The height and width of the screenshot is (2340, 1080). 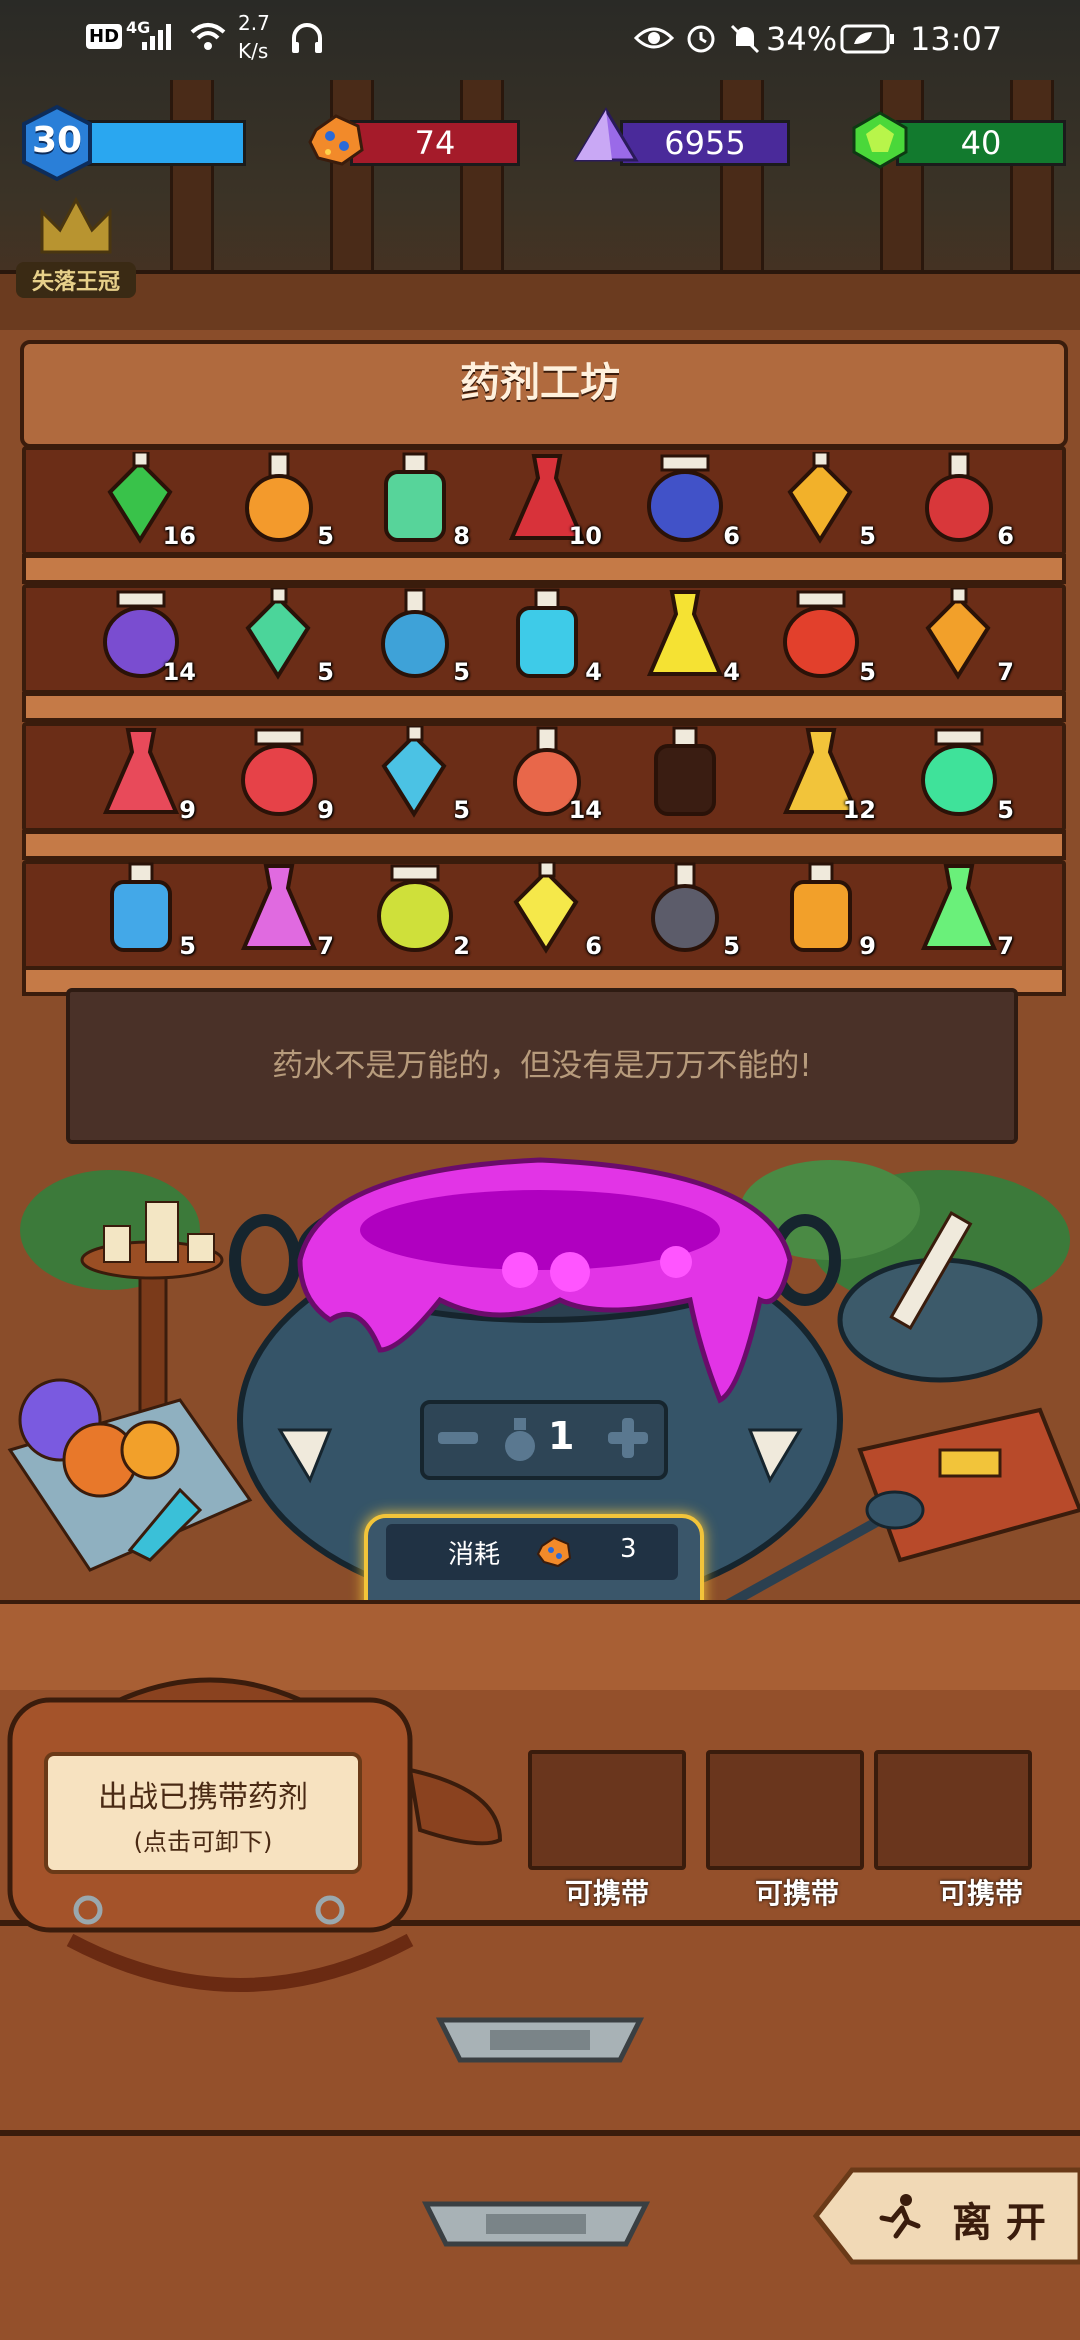 What do you see at coordinates (880, 140) in the screenshot?
I see `gem-icon` at bounding box center [880, 140].